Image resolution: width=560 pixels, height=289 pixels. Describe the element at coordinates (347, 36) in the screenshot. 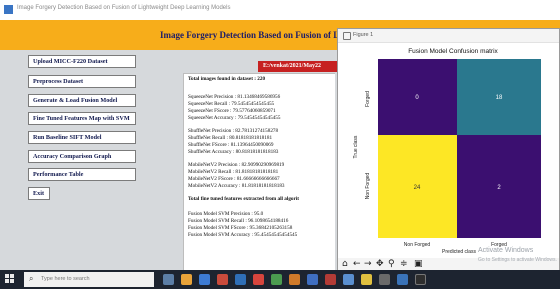

I see `figure-icon` at that location.